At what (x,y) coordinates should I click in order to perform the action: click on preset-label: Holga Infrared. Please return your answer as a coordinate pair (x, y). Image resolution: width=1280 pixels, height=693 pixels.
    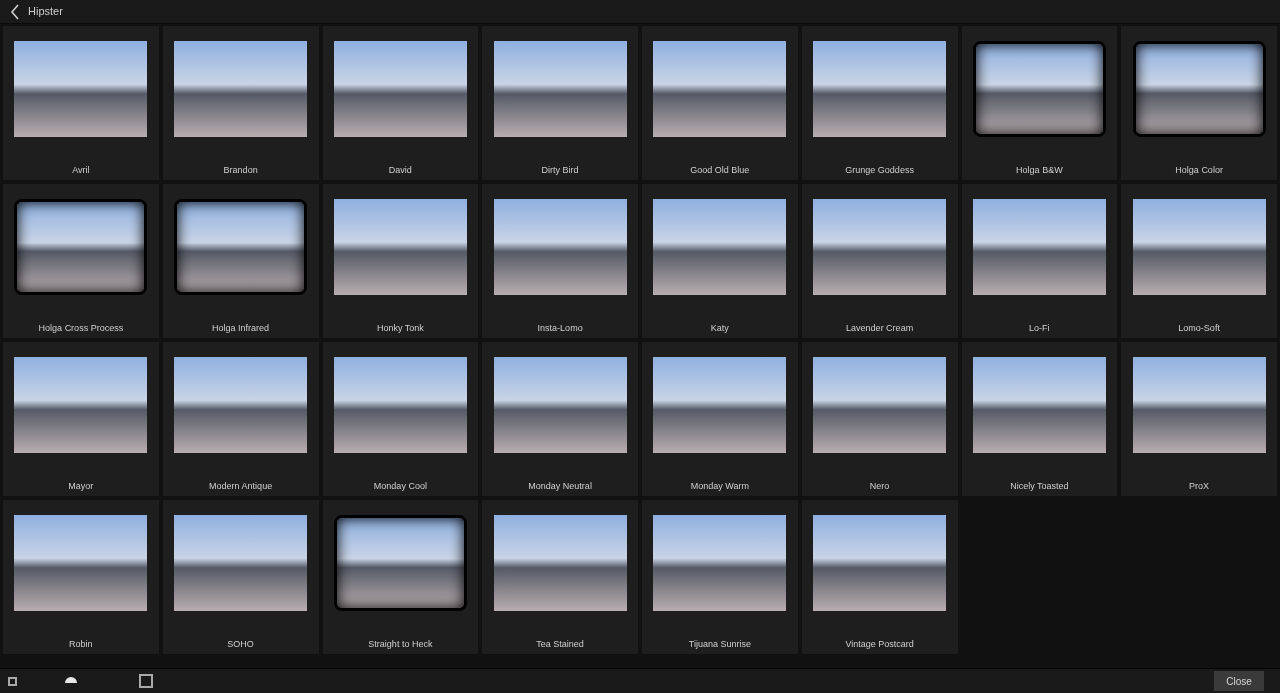
    Looking at the image, I should click on (241, 328).